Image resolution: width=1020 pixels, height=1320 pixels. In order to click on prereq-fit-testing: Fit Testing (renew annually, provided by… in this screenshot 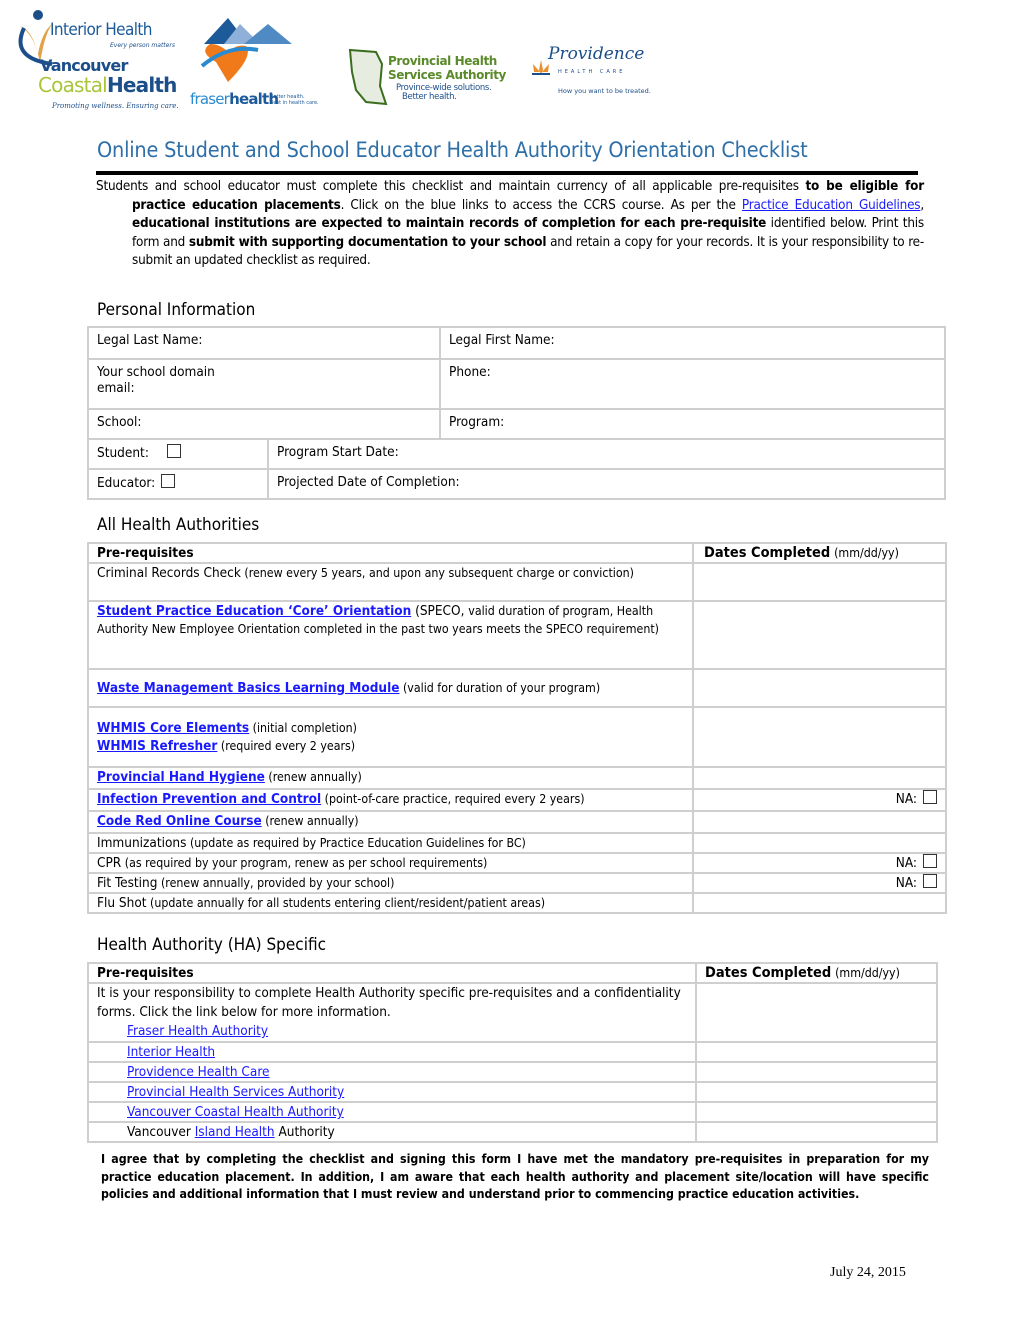, I will do `click(390, 883)`.